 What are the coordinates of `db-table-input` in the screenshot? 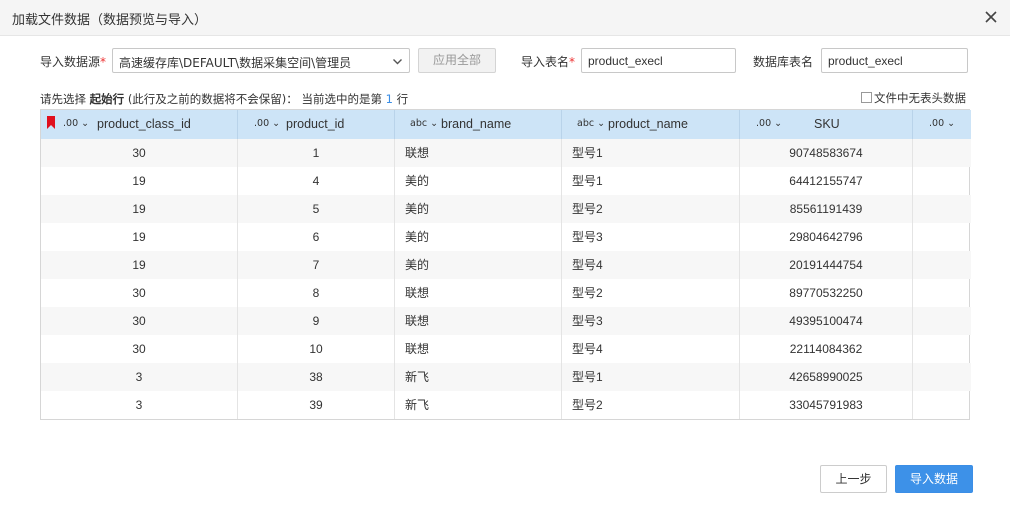 It's located at (894, 60).